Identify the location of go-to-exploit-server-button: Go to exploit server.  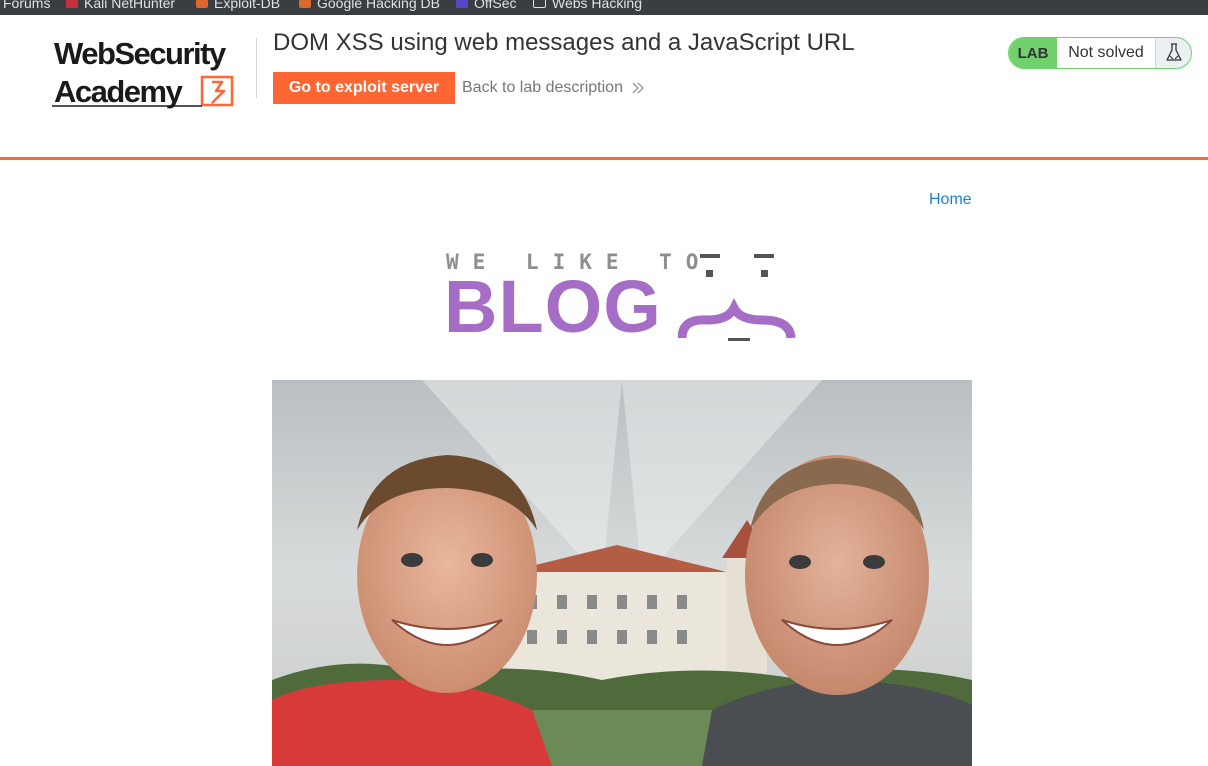
(364, 88).